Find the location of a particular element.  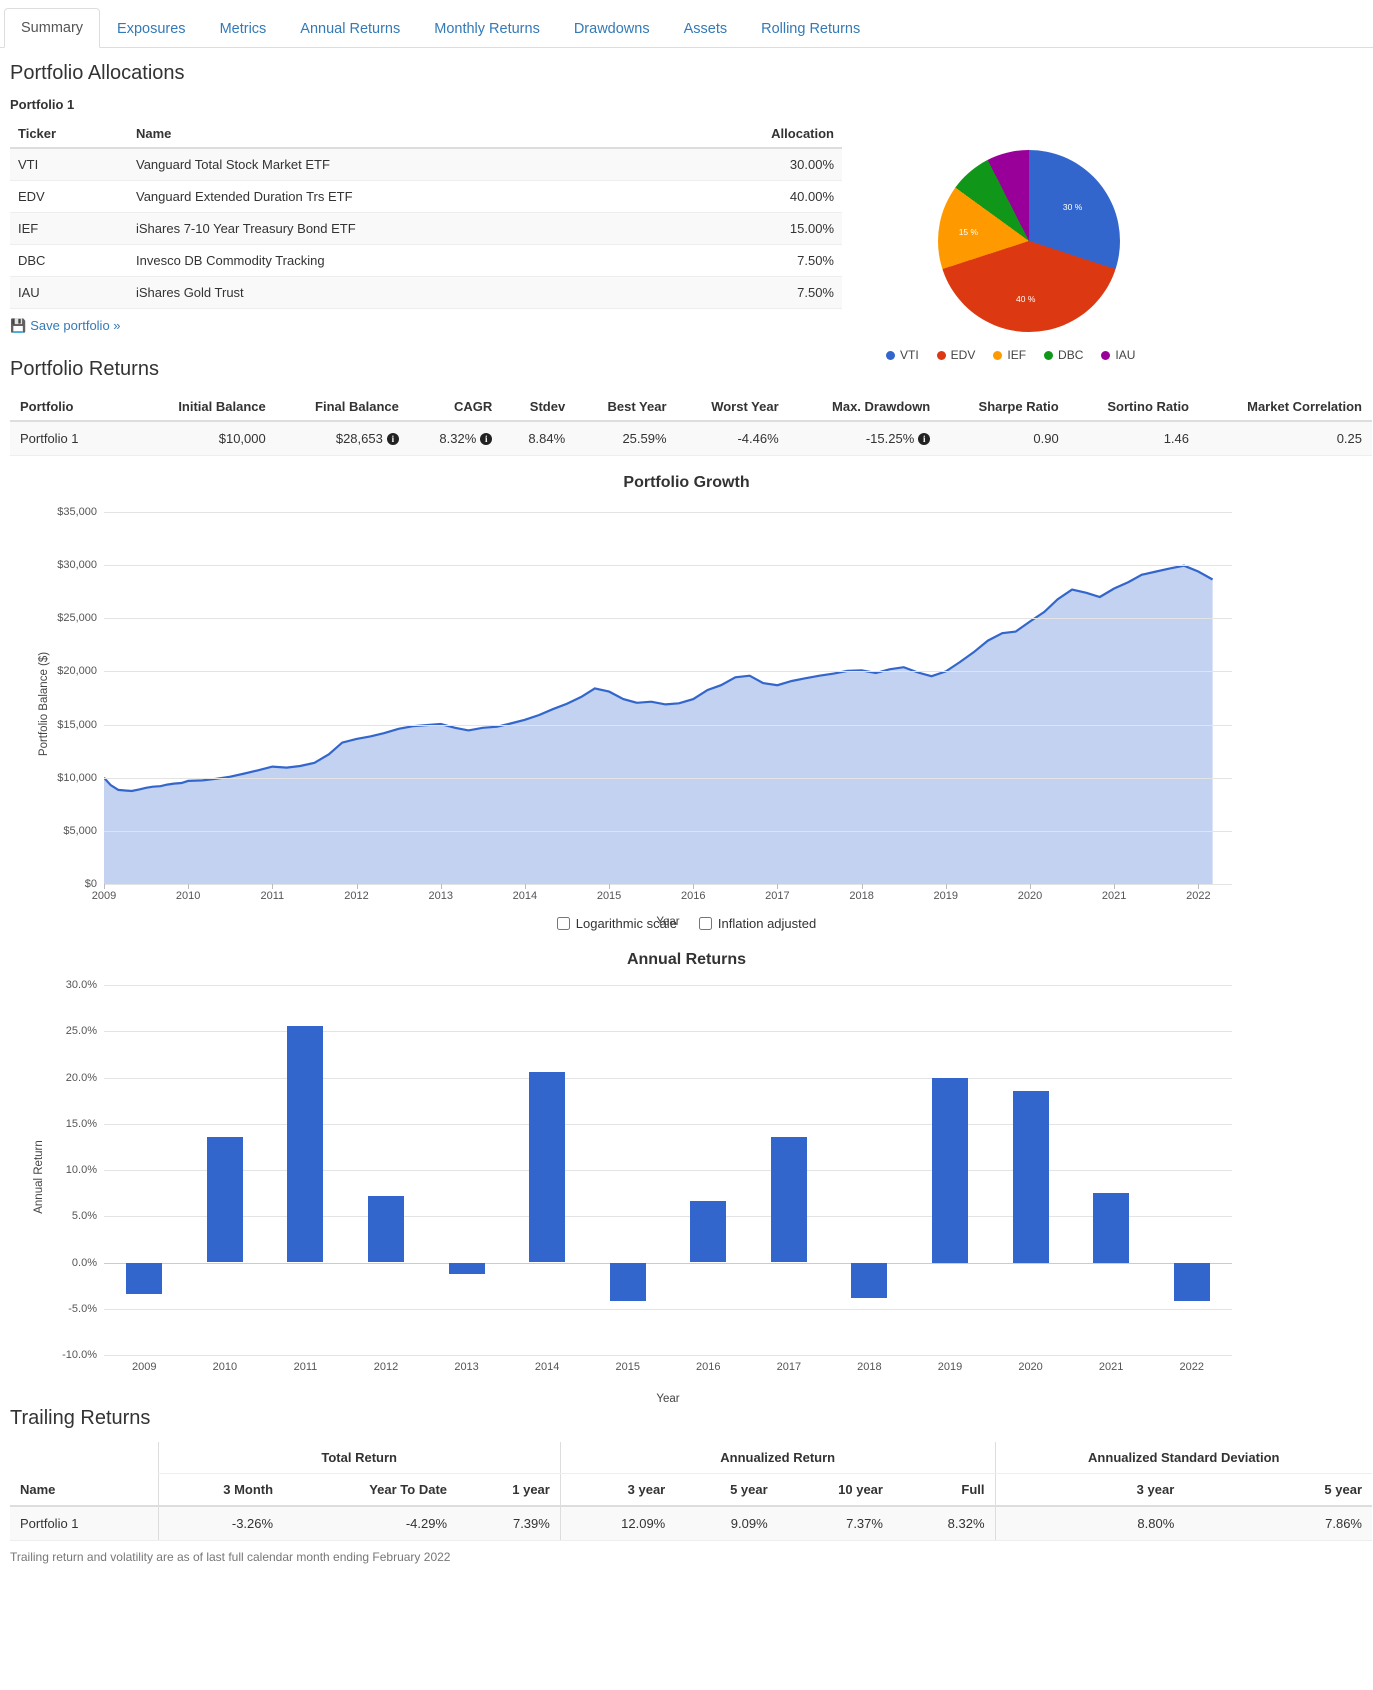

tab-exposures: Exposures is located at coordinates (151, 28).